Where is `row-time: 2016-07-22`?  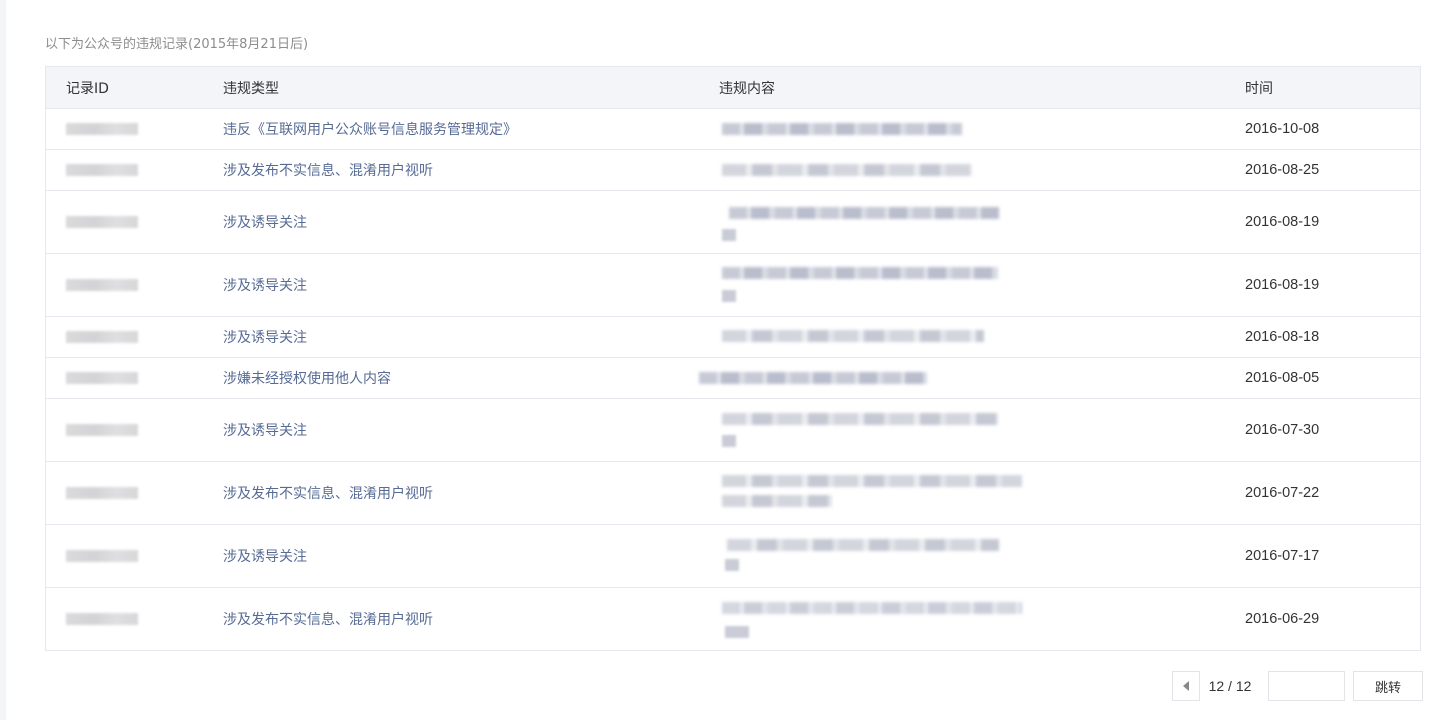
row-time: 2016-07-22 is located at coordinates (1282, 493).